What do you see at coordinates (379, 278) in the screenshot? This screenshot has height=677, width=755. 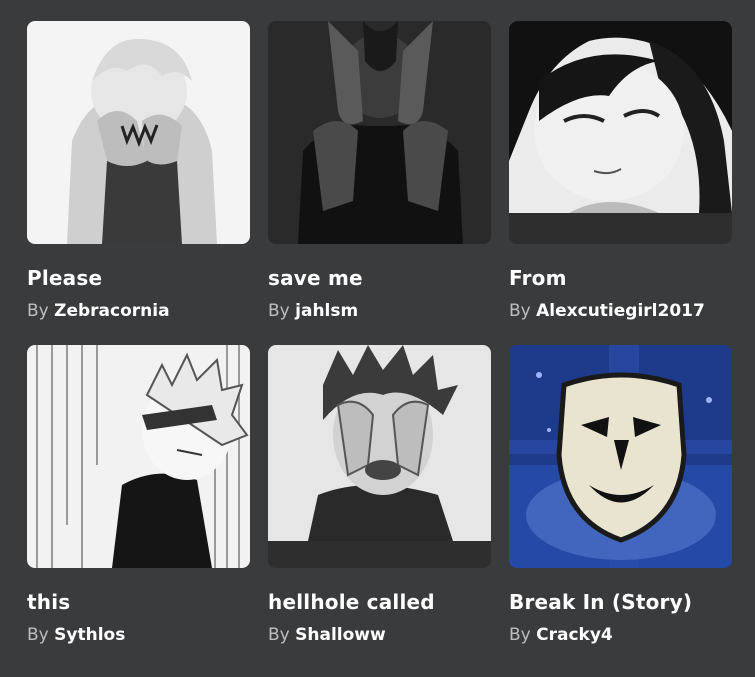 I see `game-title: save me` at bounding box center [379, 278].